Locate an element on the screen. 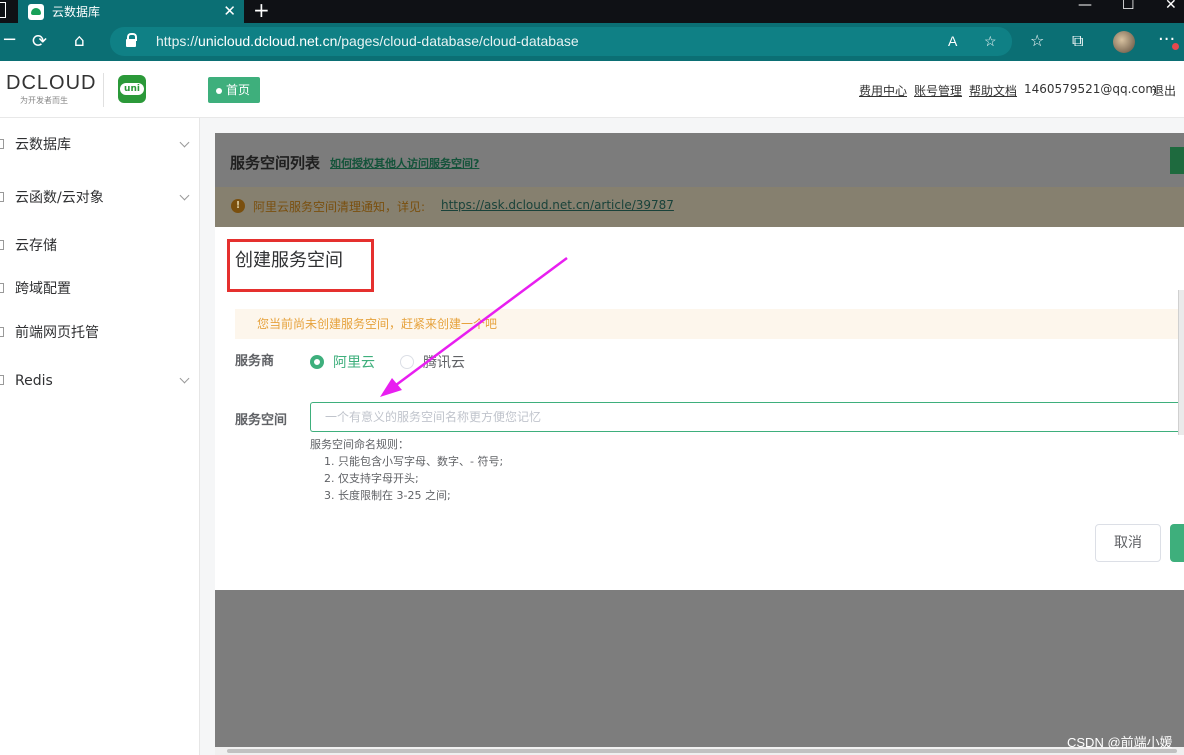 This screenshot has height=755, width=1184. provider-radio-tencent: 腾讯云 is located at coordinates (432, 362).